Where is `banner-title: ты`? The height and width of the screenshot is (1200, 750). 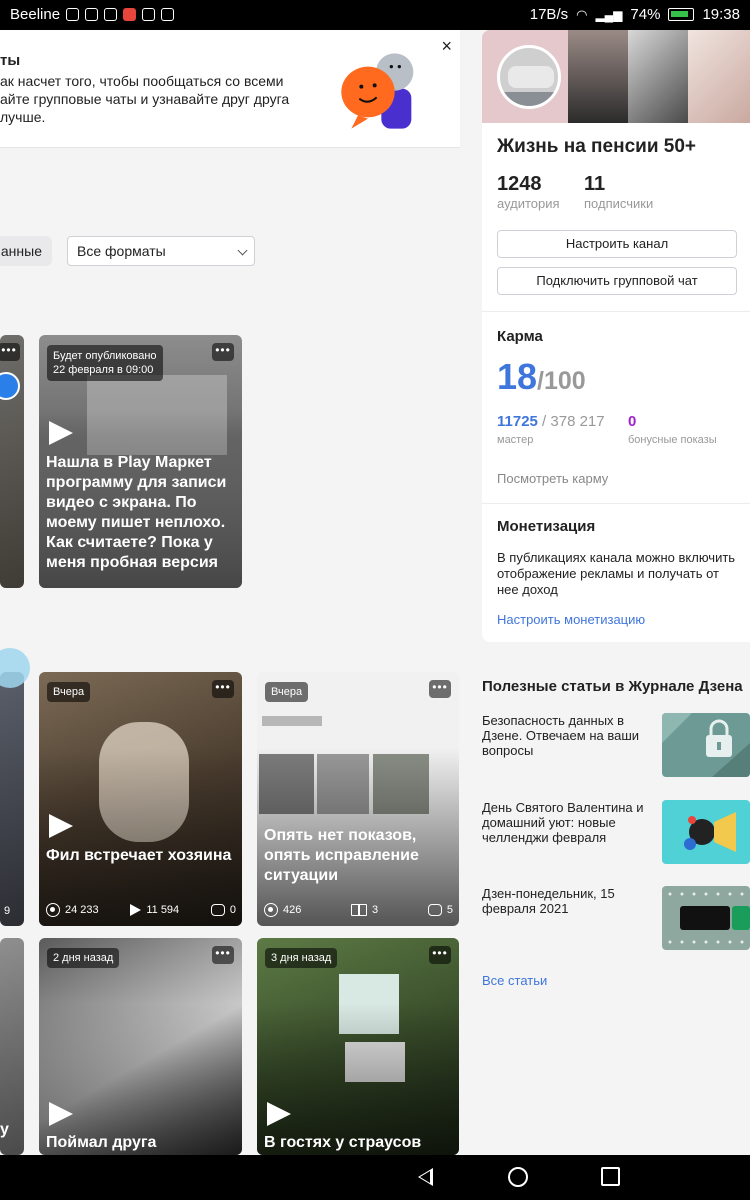 banner-title: ты is located at coordinates (10, 60).